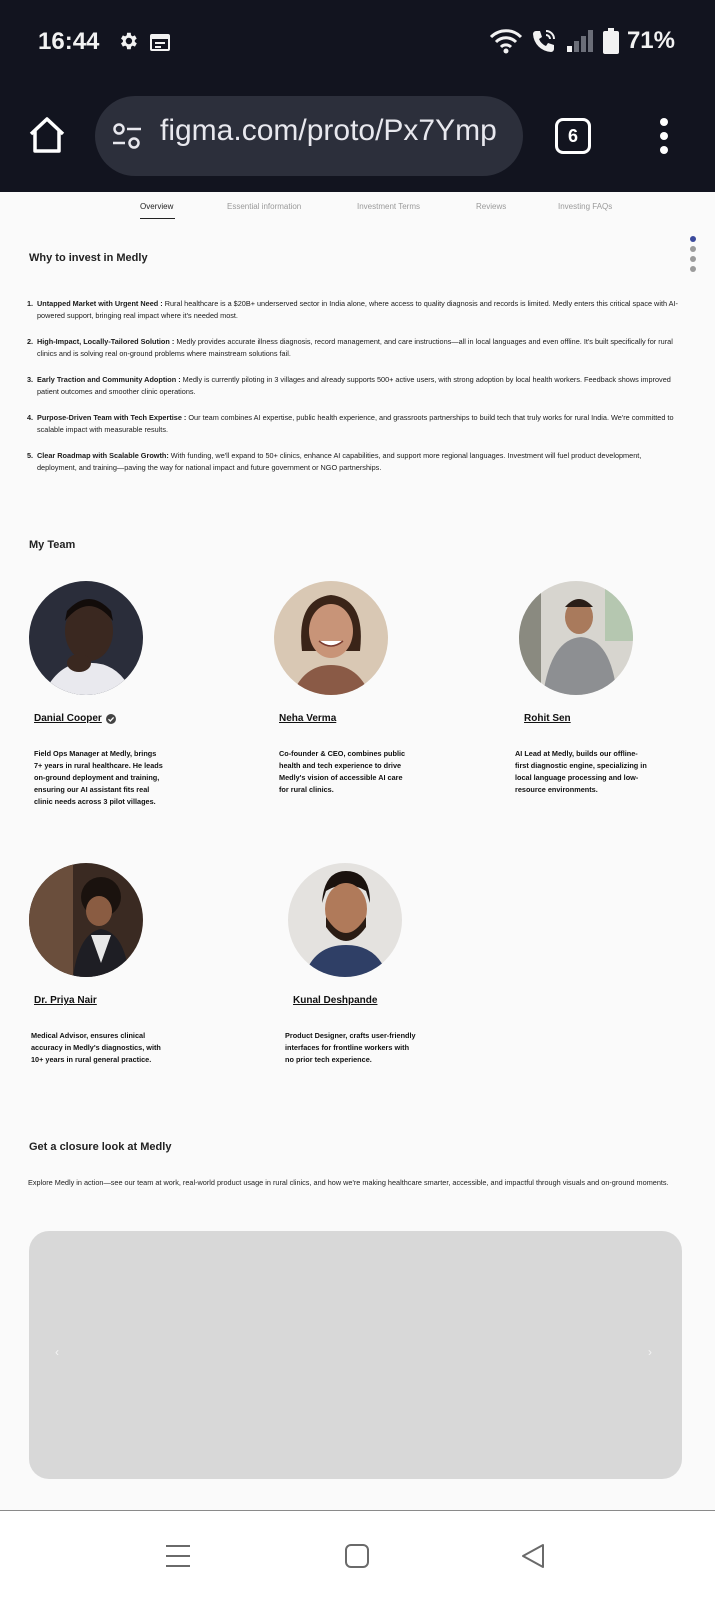 This screenshot has height=1600, width=715. I want to click on url-bar: figma.com/proto/Px7Ymp, so click(309, 136).